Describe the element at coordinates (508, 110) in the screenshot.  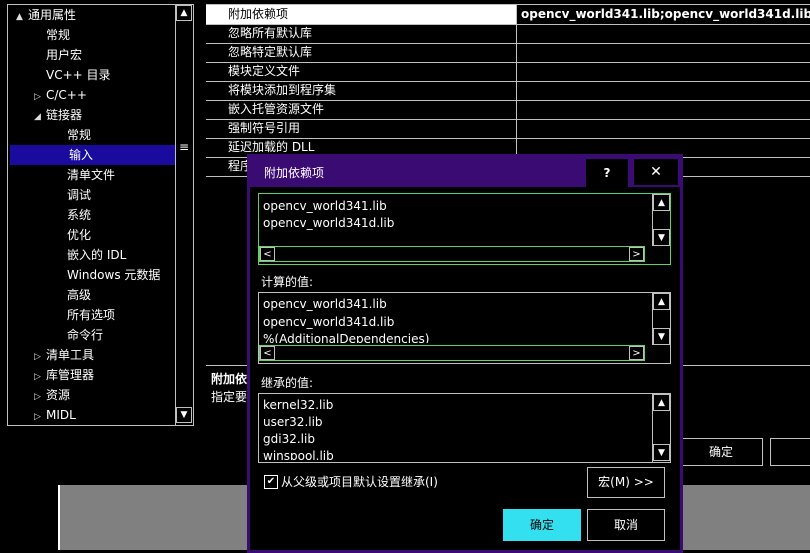
I see `grid-row: 嵌入托管资源文件` at that location.